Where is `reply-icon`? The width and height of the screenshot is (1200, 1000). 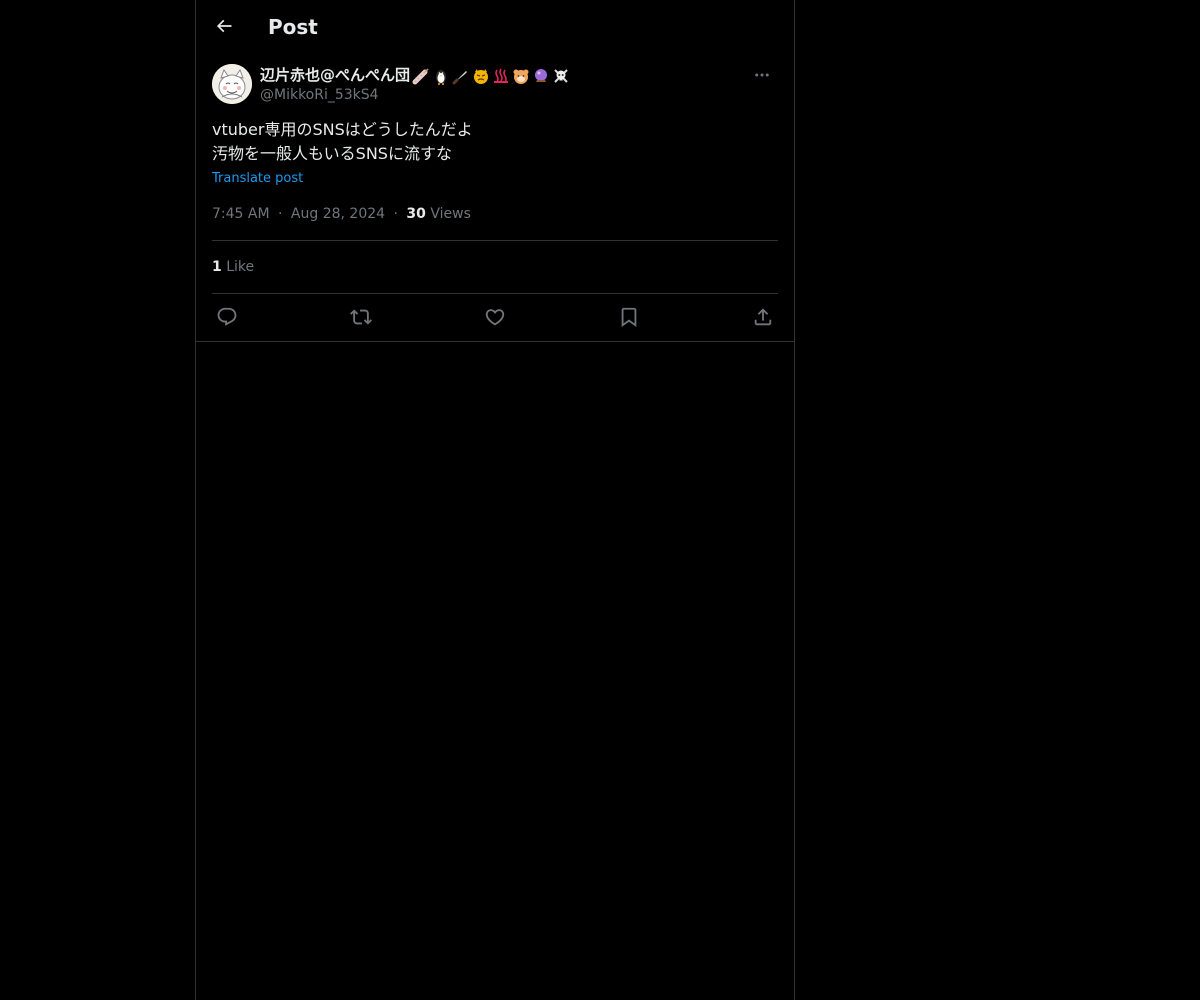 reply-icon is located at coordinates (227, 316).